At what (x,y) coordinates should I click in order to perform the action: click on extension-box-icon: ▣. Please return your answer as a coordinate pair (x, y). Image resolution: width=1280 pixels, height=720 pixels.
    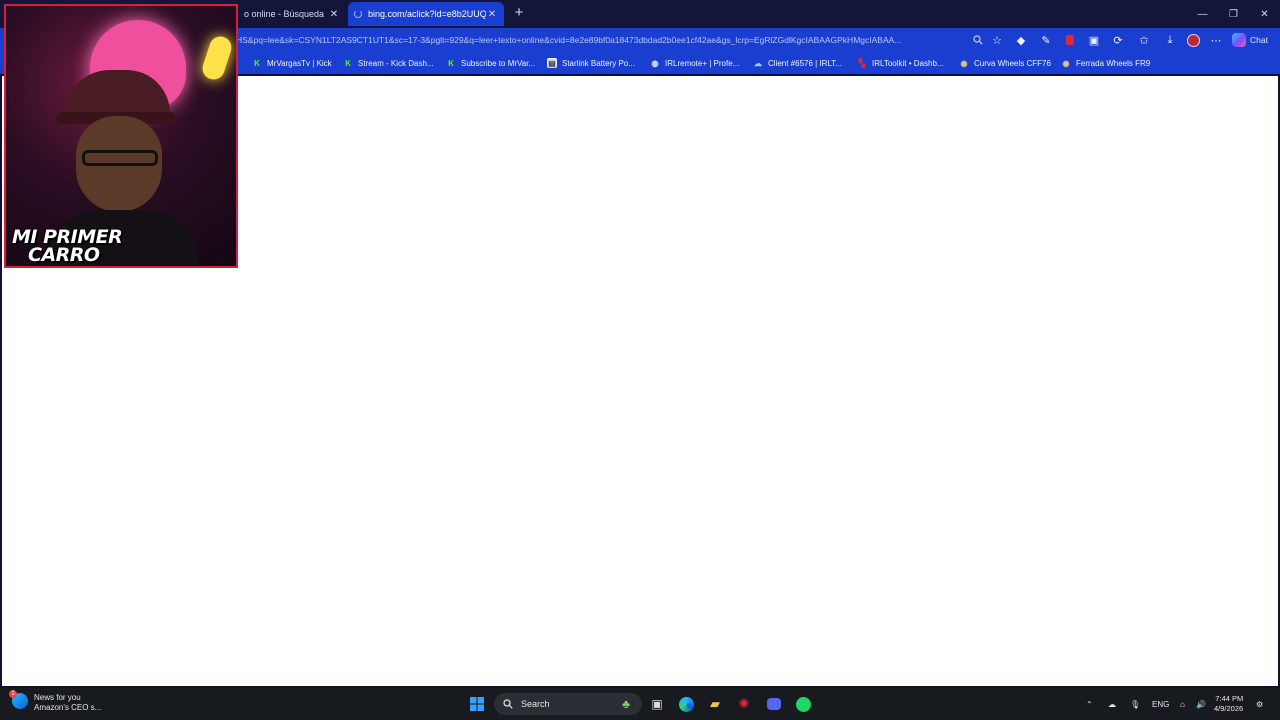
    Looking at the image, I should click on (1094, 40).